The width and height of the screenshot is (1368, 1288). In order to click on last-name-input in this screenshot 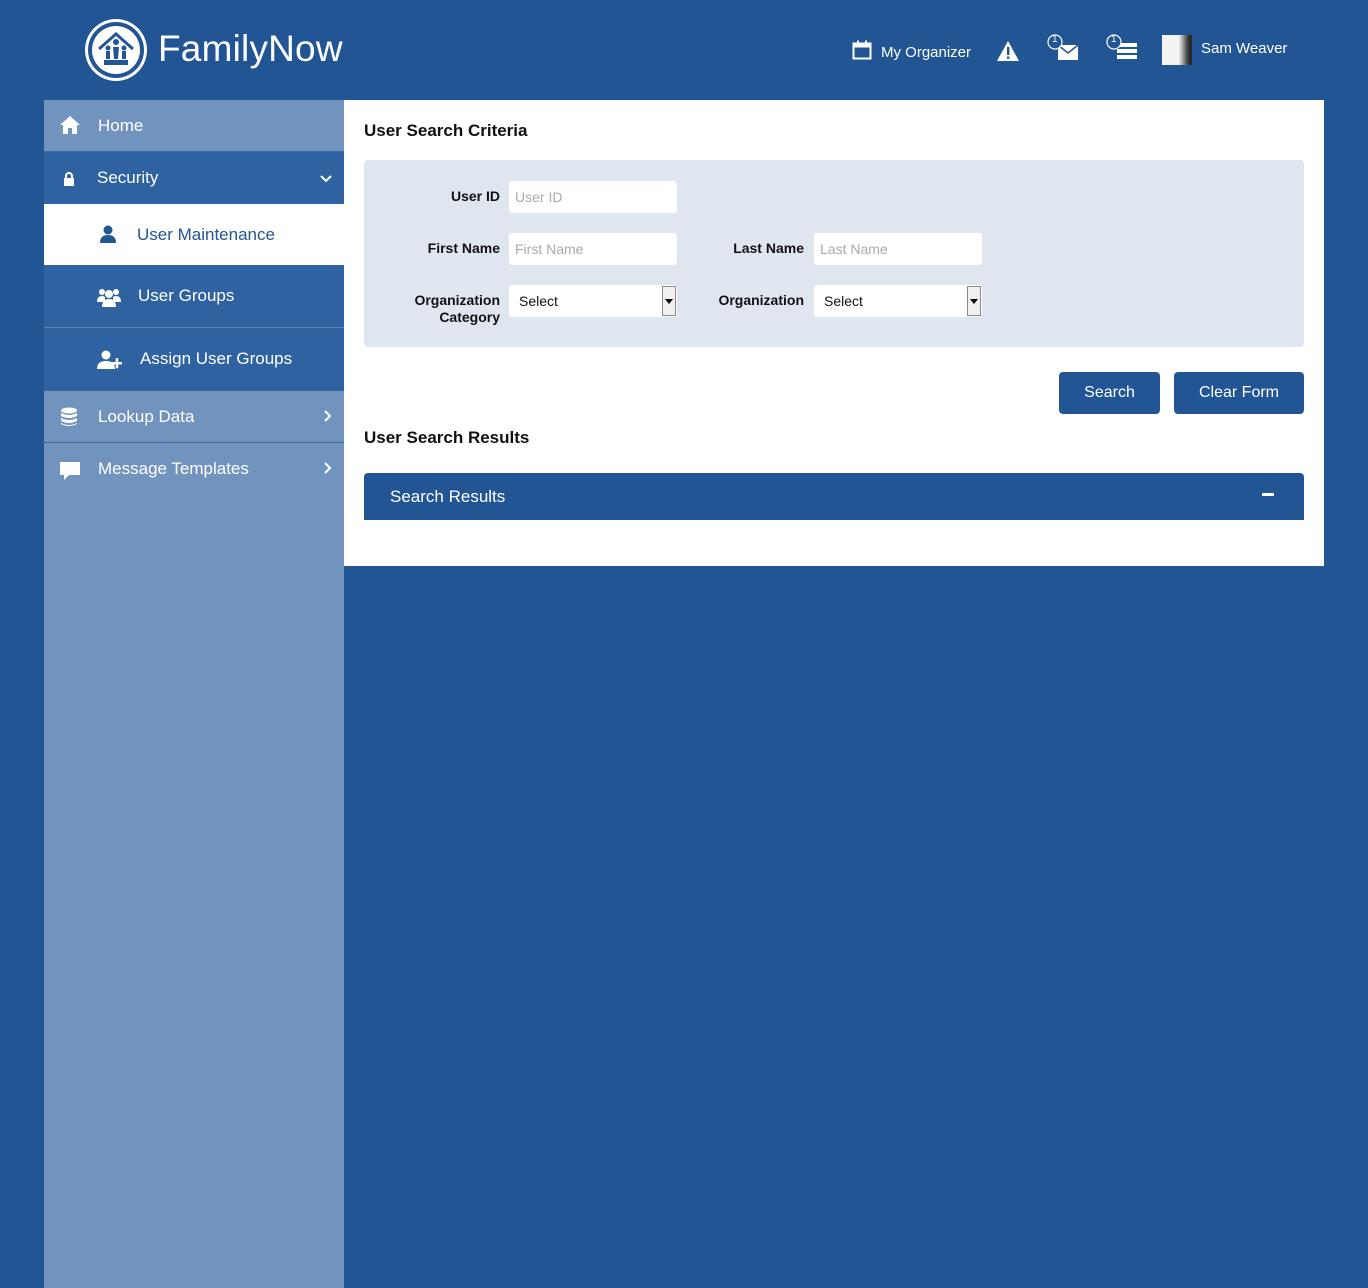, I will do `click(898, 249)`.